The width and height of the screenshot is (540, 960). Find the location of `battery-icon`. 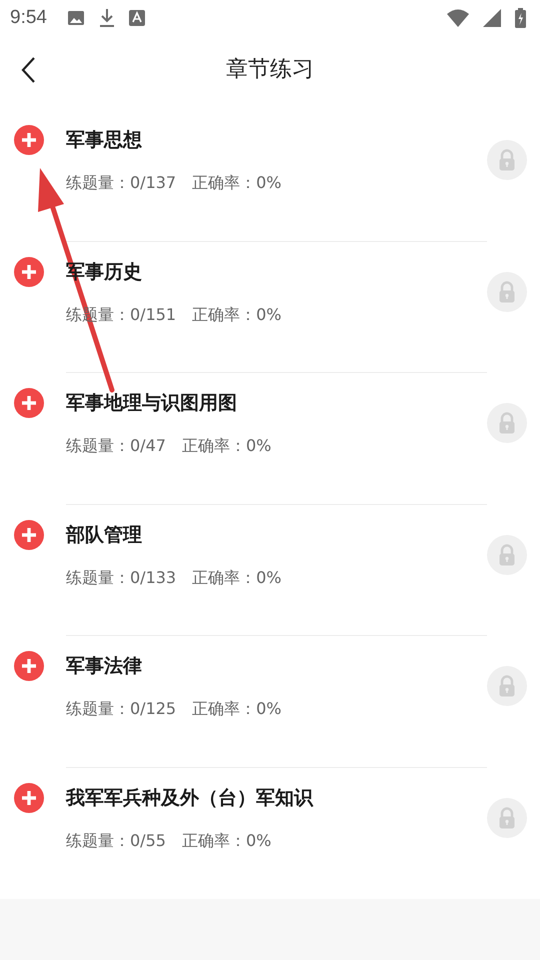

battery-icon is located at coordinates (520, 18).